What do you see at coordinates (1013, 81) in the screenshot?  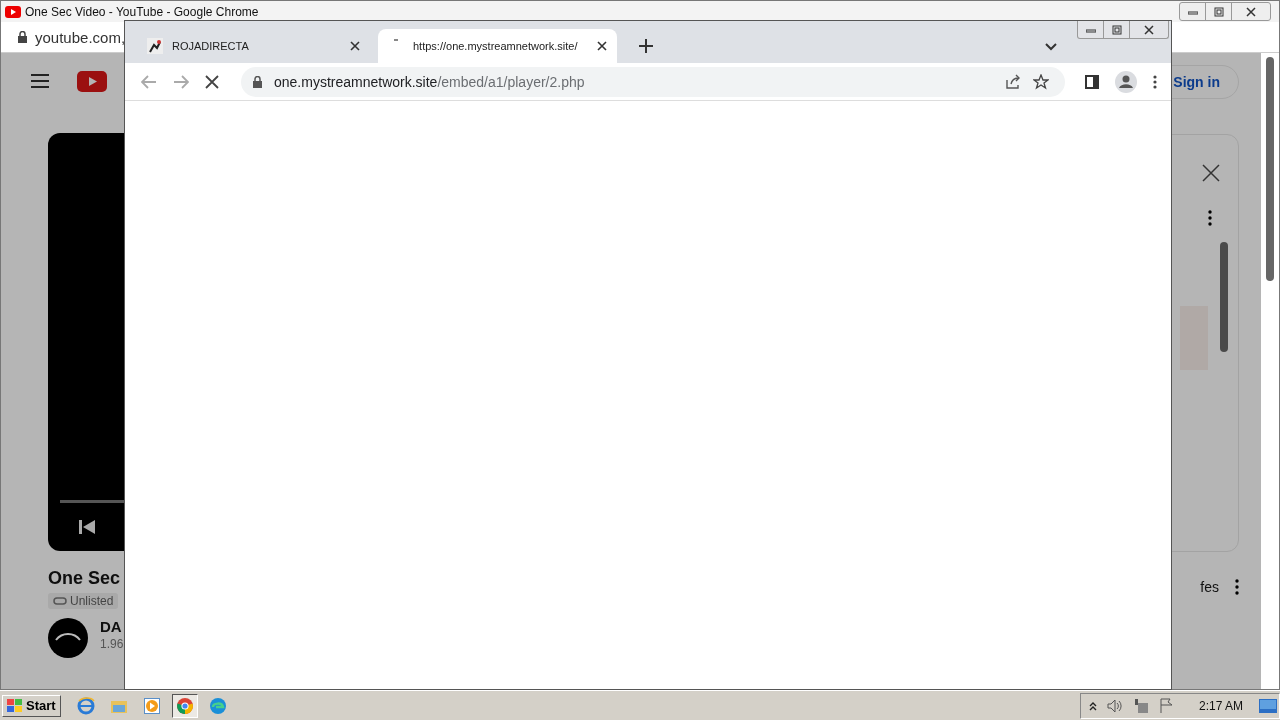 I see `share-icon` at bounding box center [1013, 81].